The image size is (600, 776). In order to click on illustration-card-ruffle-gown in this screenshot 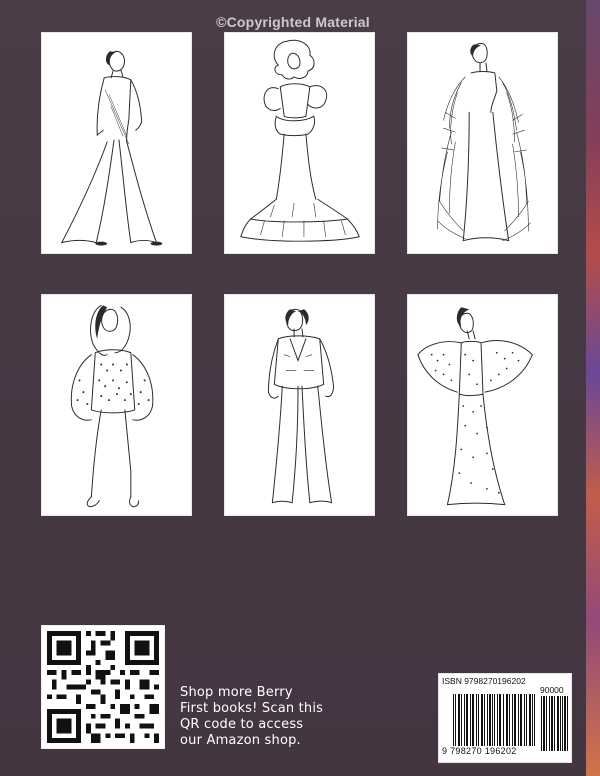, I will do `click(299, 143)`.